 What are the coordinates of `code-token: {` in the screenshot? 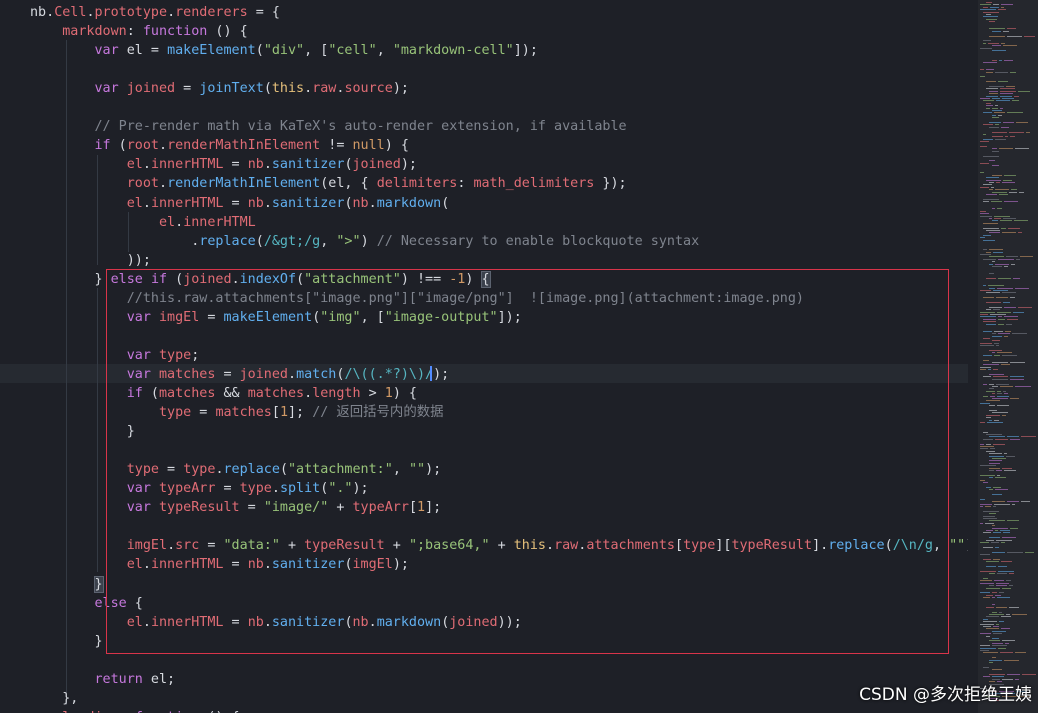 It's located at (134, 603).